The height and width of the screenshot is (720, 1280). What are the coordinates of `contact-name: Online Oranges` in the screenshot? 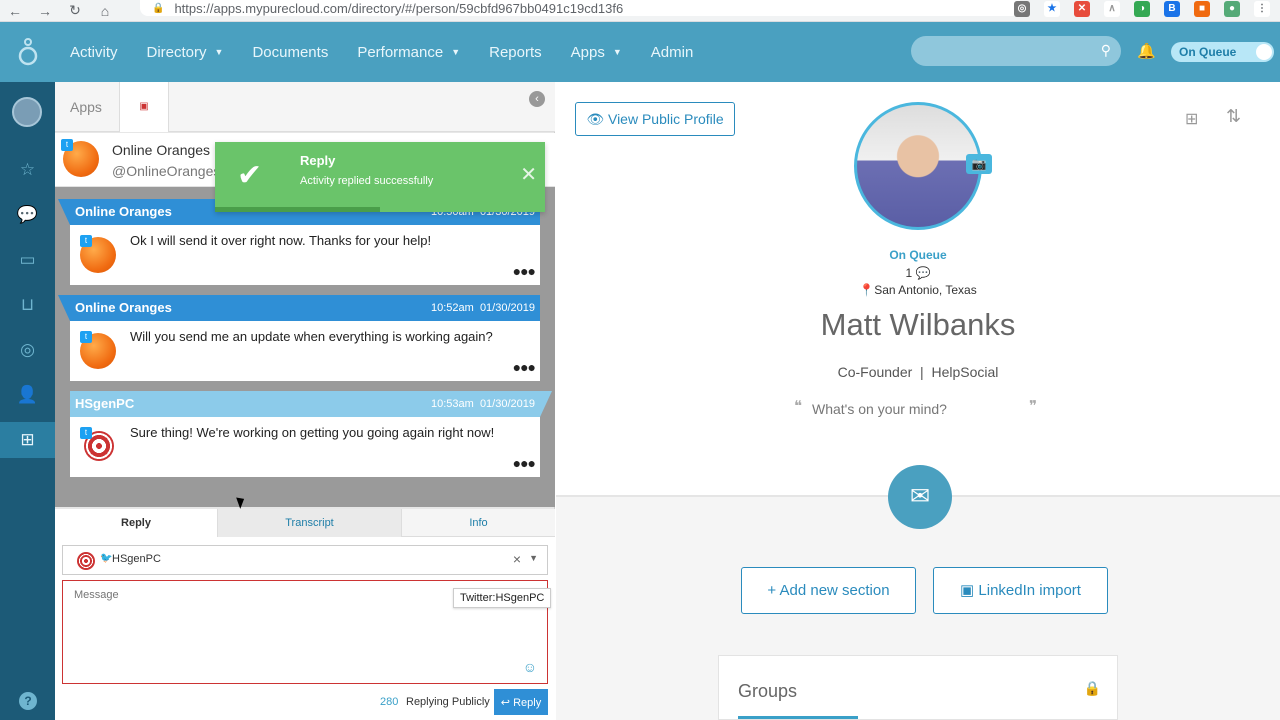 It's located at (161, 150).